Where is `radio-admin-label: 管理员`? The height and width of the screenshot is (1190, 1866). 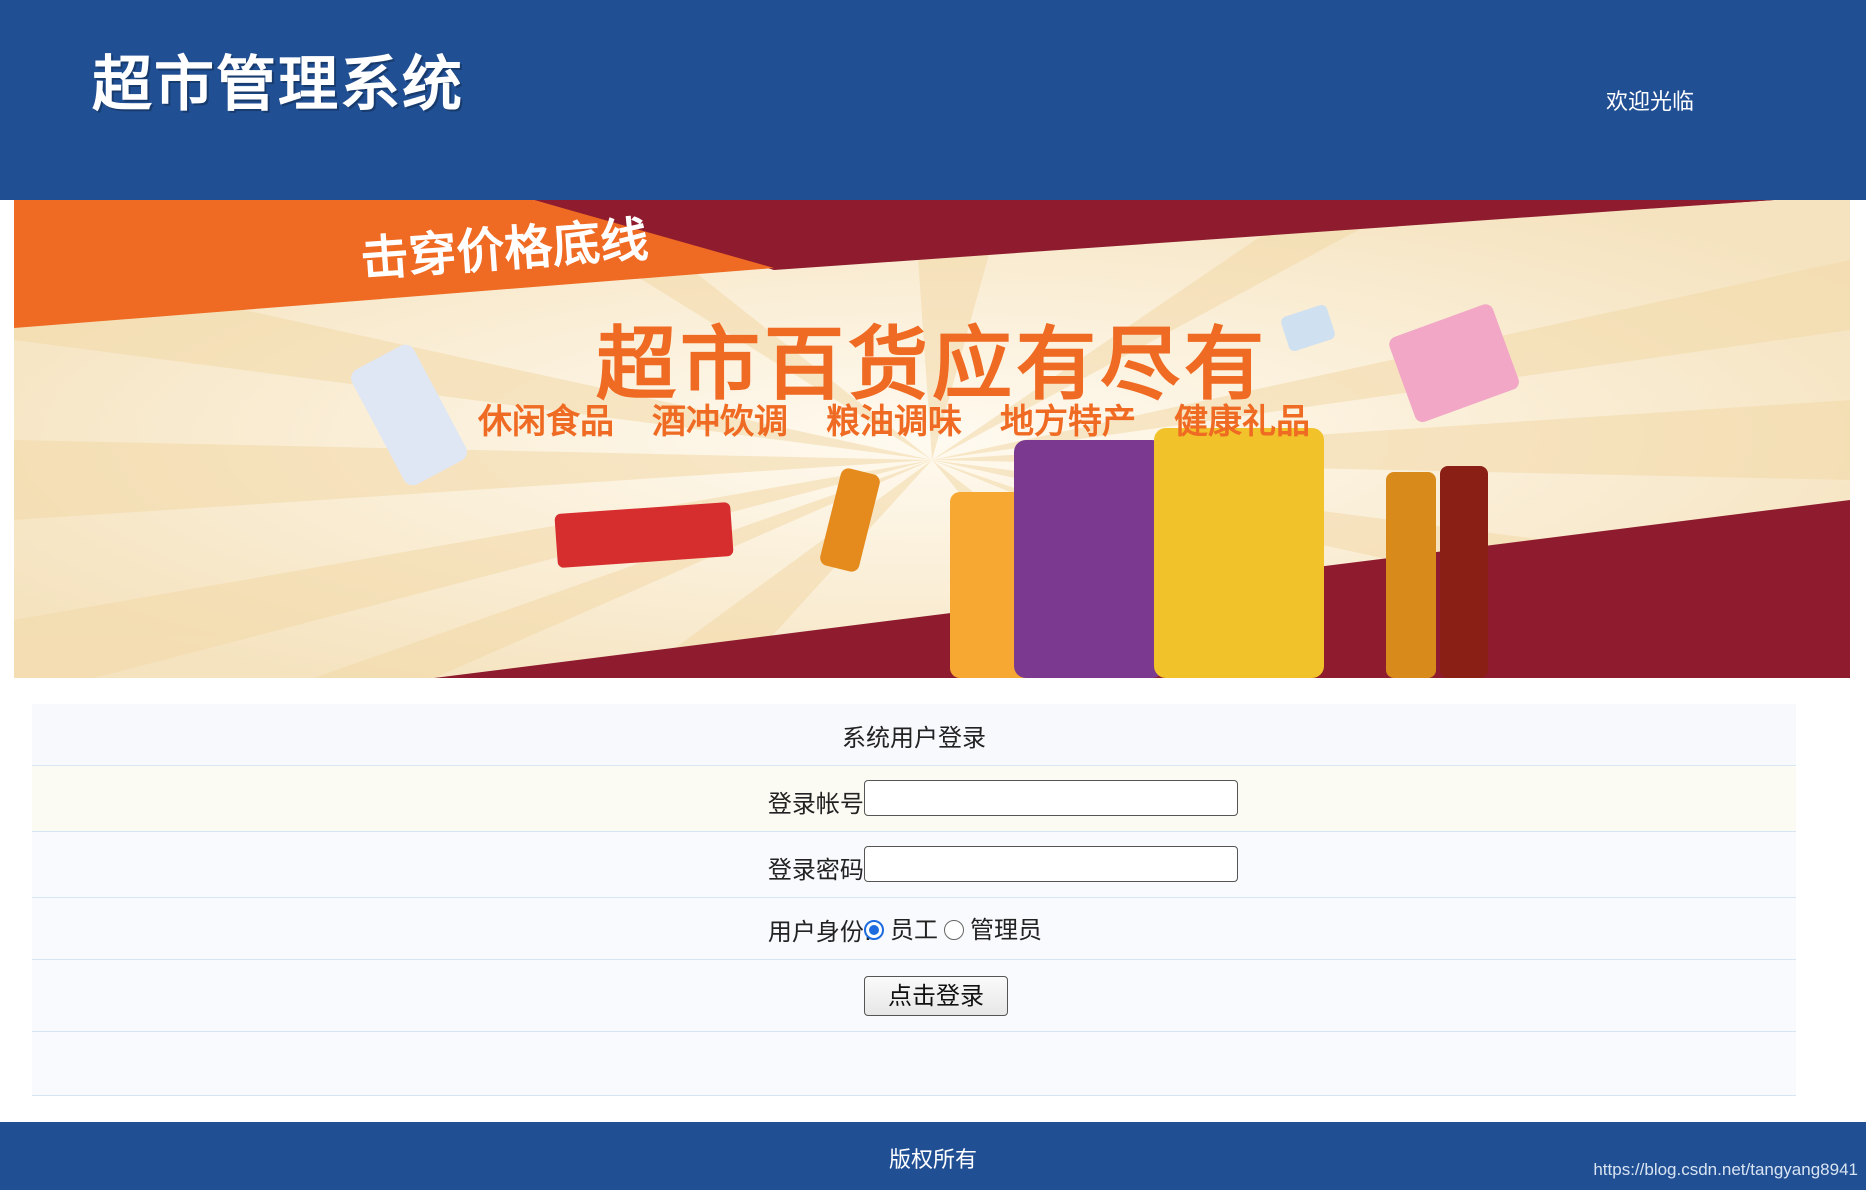 radio-admin-label: 管理员 is located at coordinates (1006, 927).